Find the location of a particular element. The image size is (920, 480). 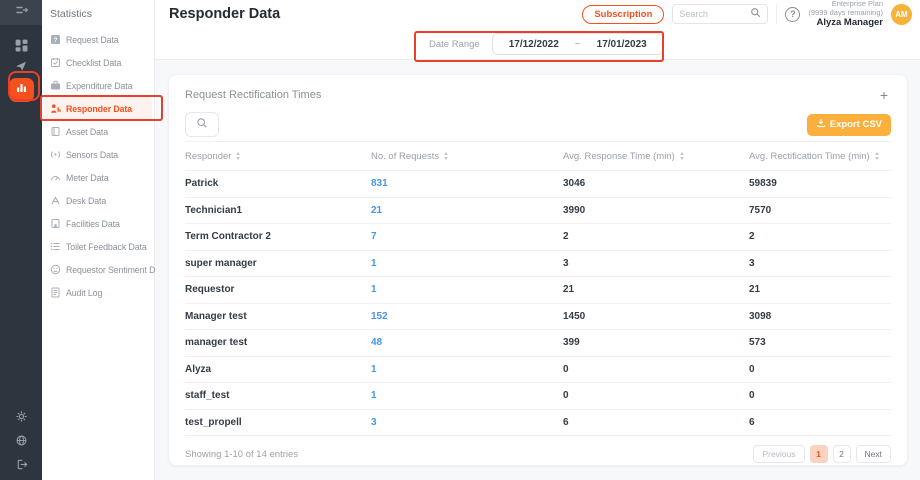

avg-response-time: 399 is located at coordinates (571, 343).